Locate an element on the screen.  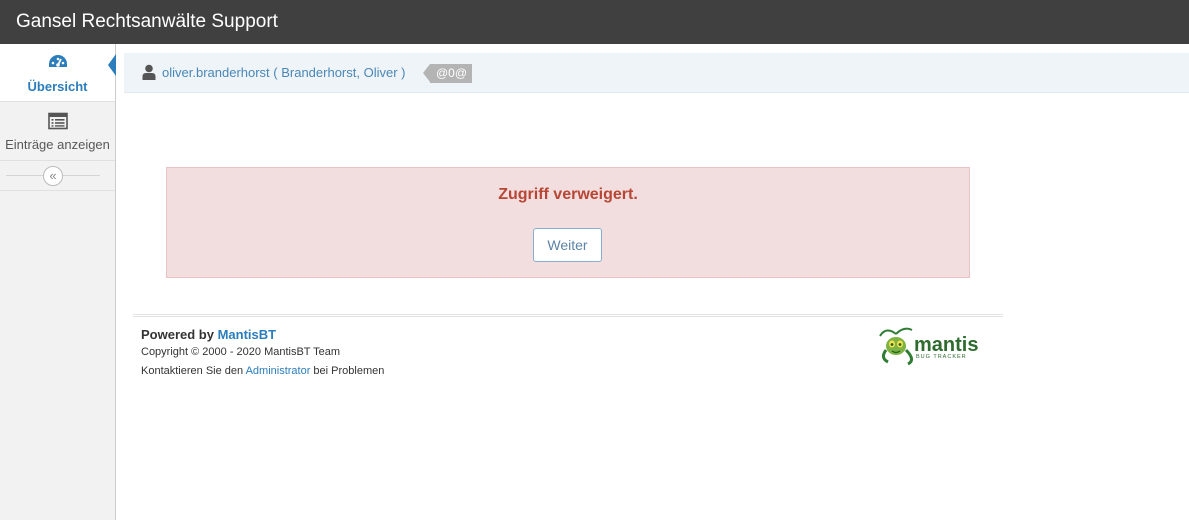
collapse-sidebar-button: « is located at coordinates (53, 176).